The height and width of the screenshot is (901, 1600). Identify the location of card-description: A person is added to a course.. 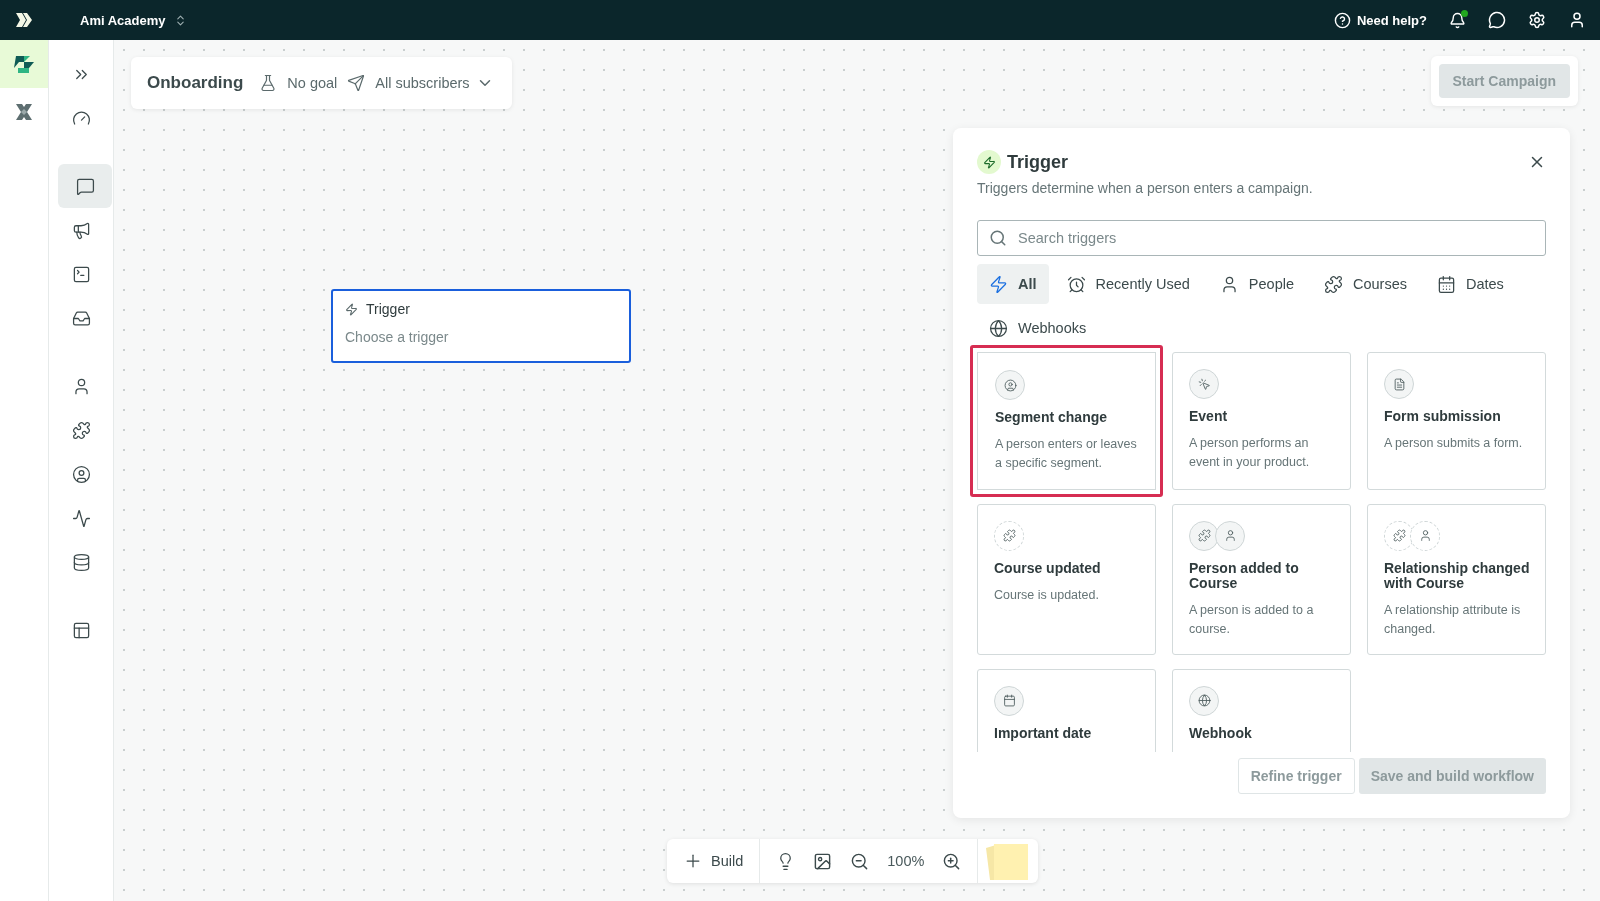
(1252, 620).